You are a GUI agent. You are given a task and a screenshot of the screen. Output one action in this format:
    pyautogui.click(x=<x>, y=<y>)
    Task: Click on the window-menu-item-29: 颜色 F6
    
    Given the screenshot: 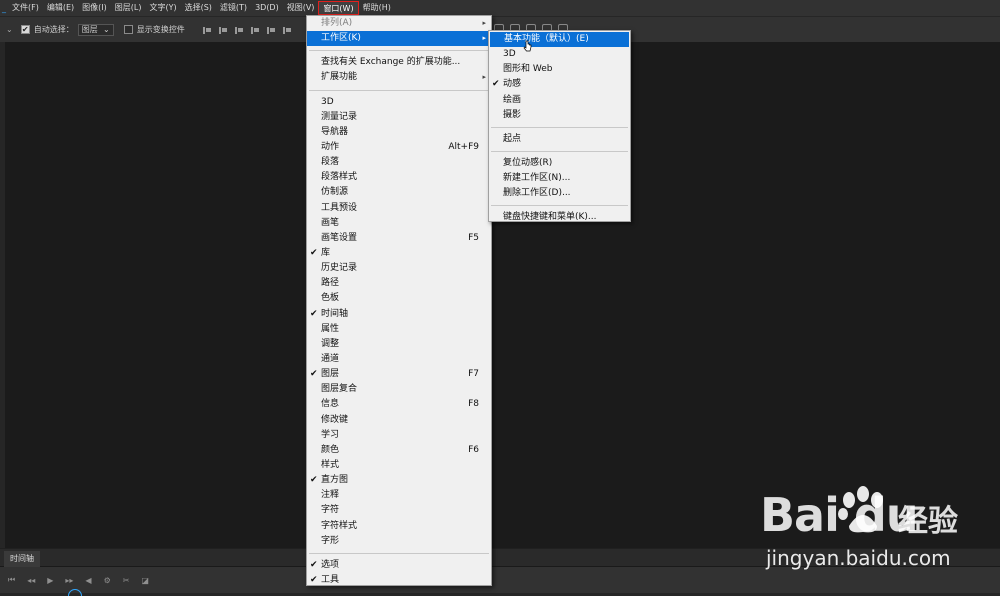 What is the action you would take?
    pyautogui.click(x=399, y=450)
    